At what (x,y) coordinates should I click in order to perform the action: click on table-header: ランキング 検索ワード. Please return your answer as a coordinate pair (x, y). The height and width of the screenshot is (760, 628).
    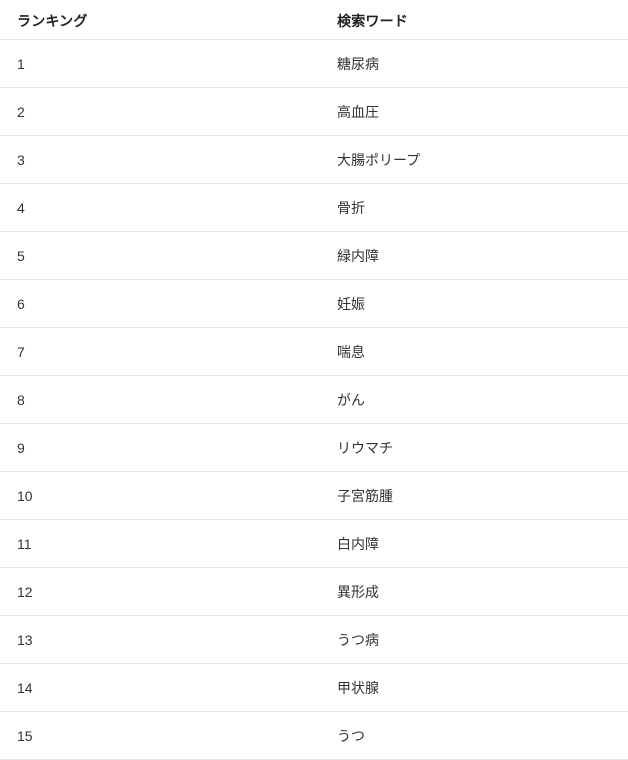
    Looking at the image, I should click on (314, 20).